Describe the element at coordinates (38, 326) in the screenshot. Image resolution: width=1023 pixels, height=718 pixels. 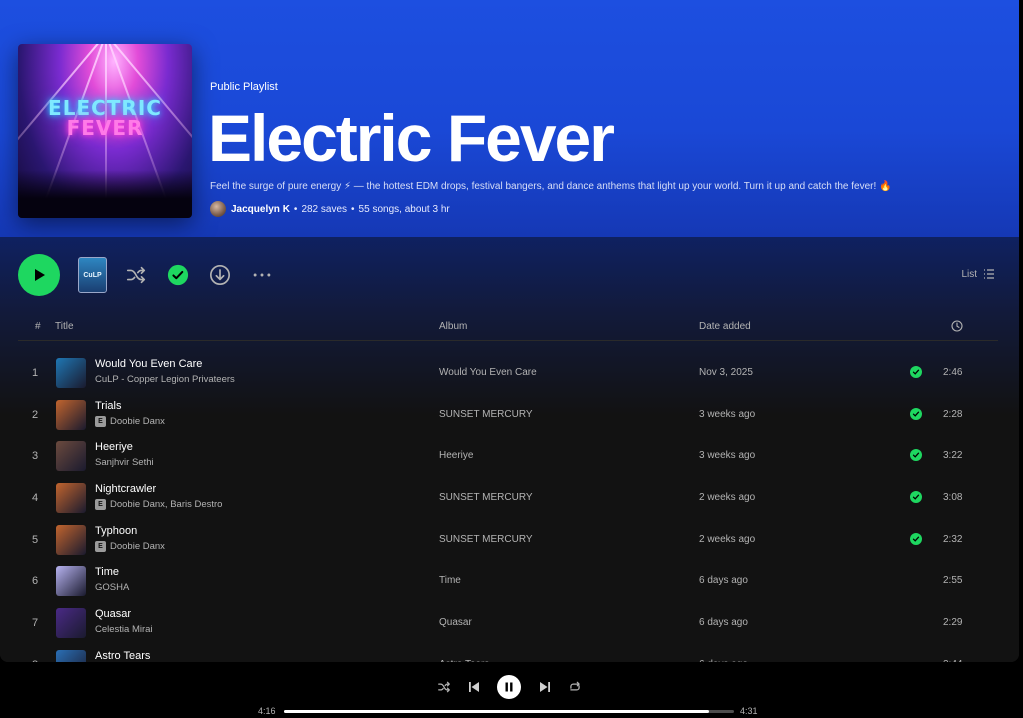
I see `column-number: #` at that location.